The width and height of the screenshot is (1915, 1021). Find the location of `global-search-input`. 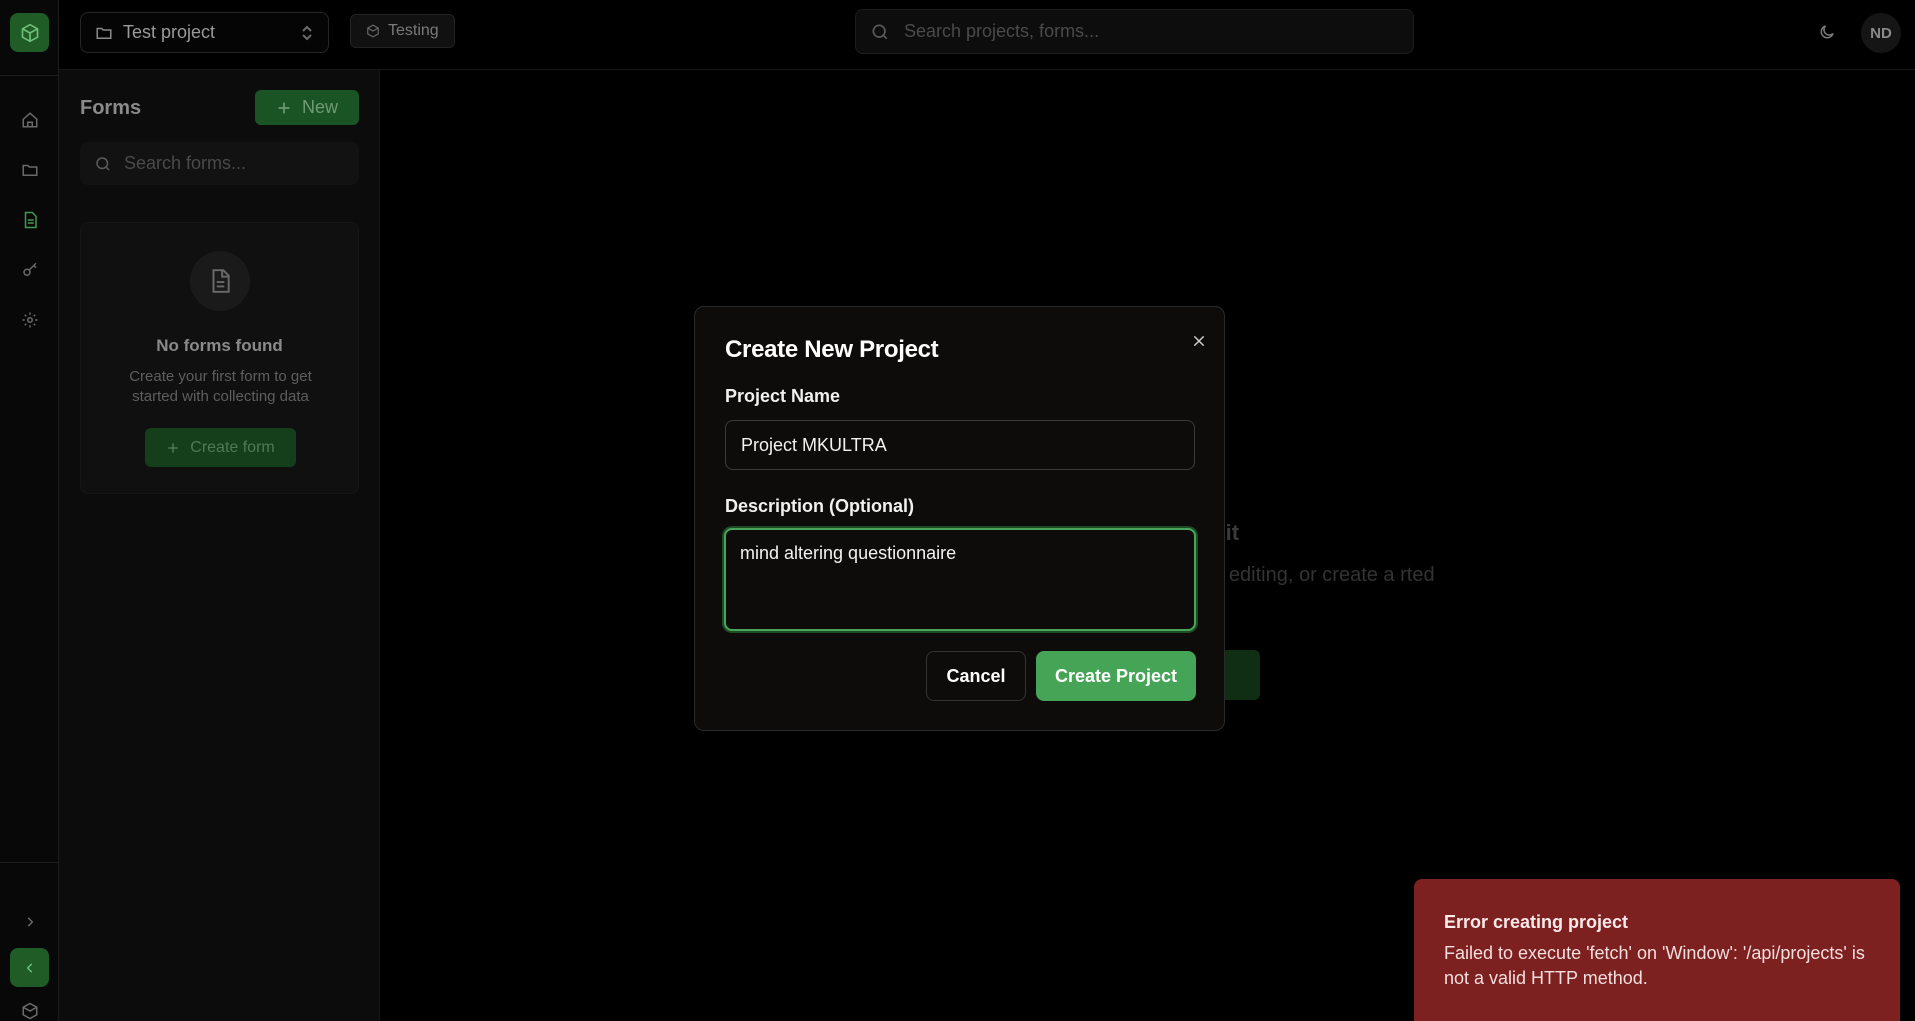

global-search-input is located at coordinates (1144, 31).